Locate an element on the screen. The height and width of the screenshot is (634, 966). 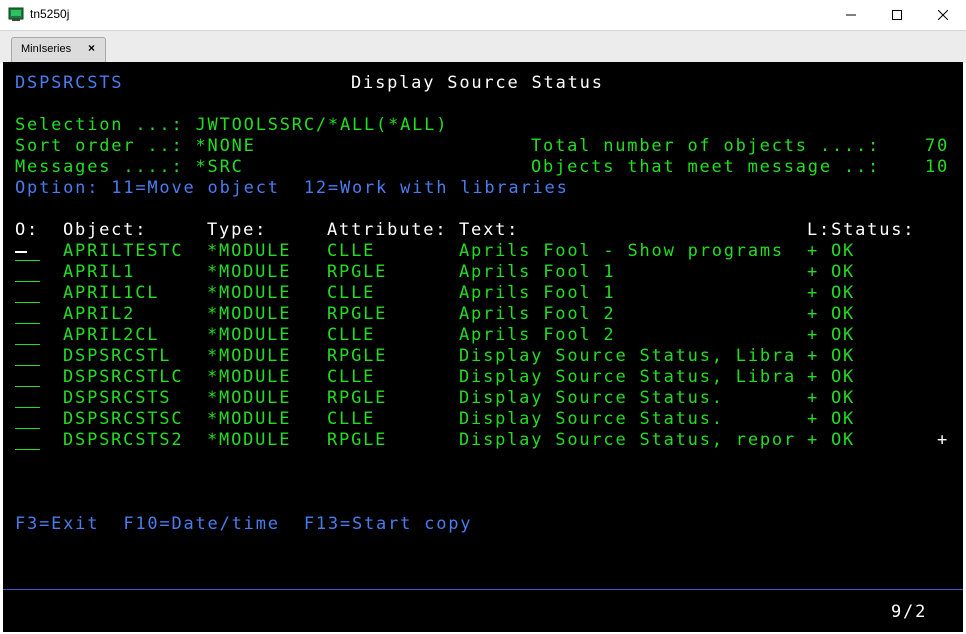
row-object: APRIL2 is located at coordinates (99, 314).